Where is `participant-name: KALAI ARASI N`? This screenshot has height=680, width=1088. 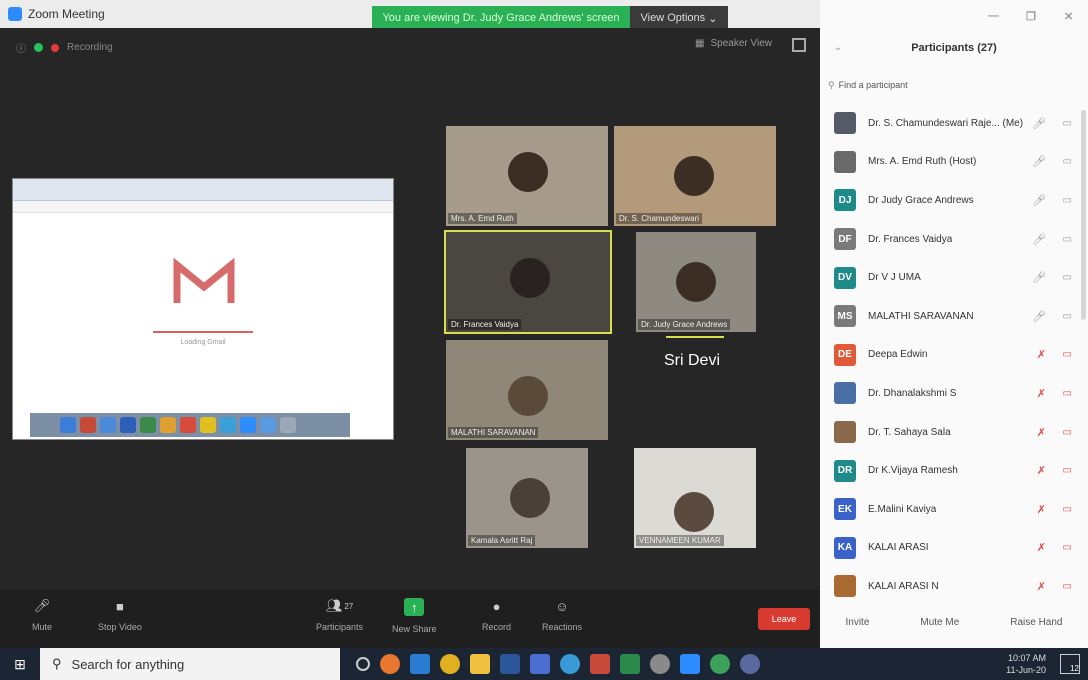 participant-name: KALAI ARASI N is located at coordinates (903, 586).